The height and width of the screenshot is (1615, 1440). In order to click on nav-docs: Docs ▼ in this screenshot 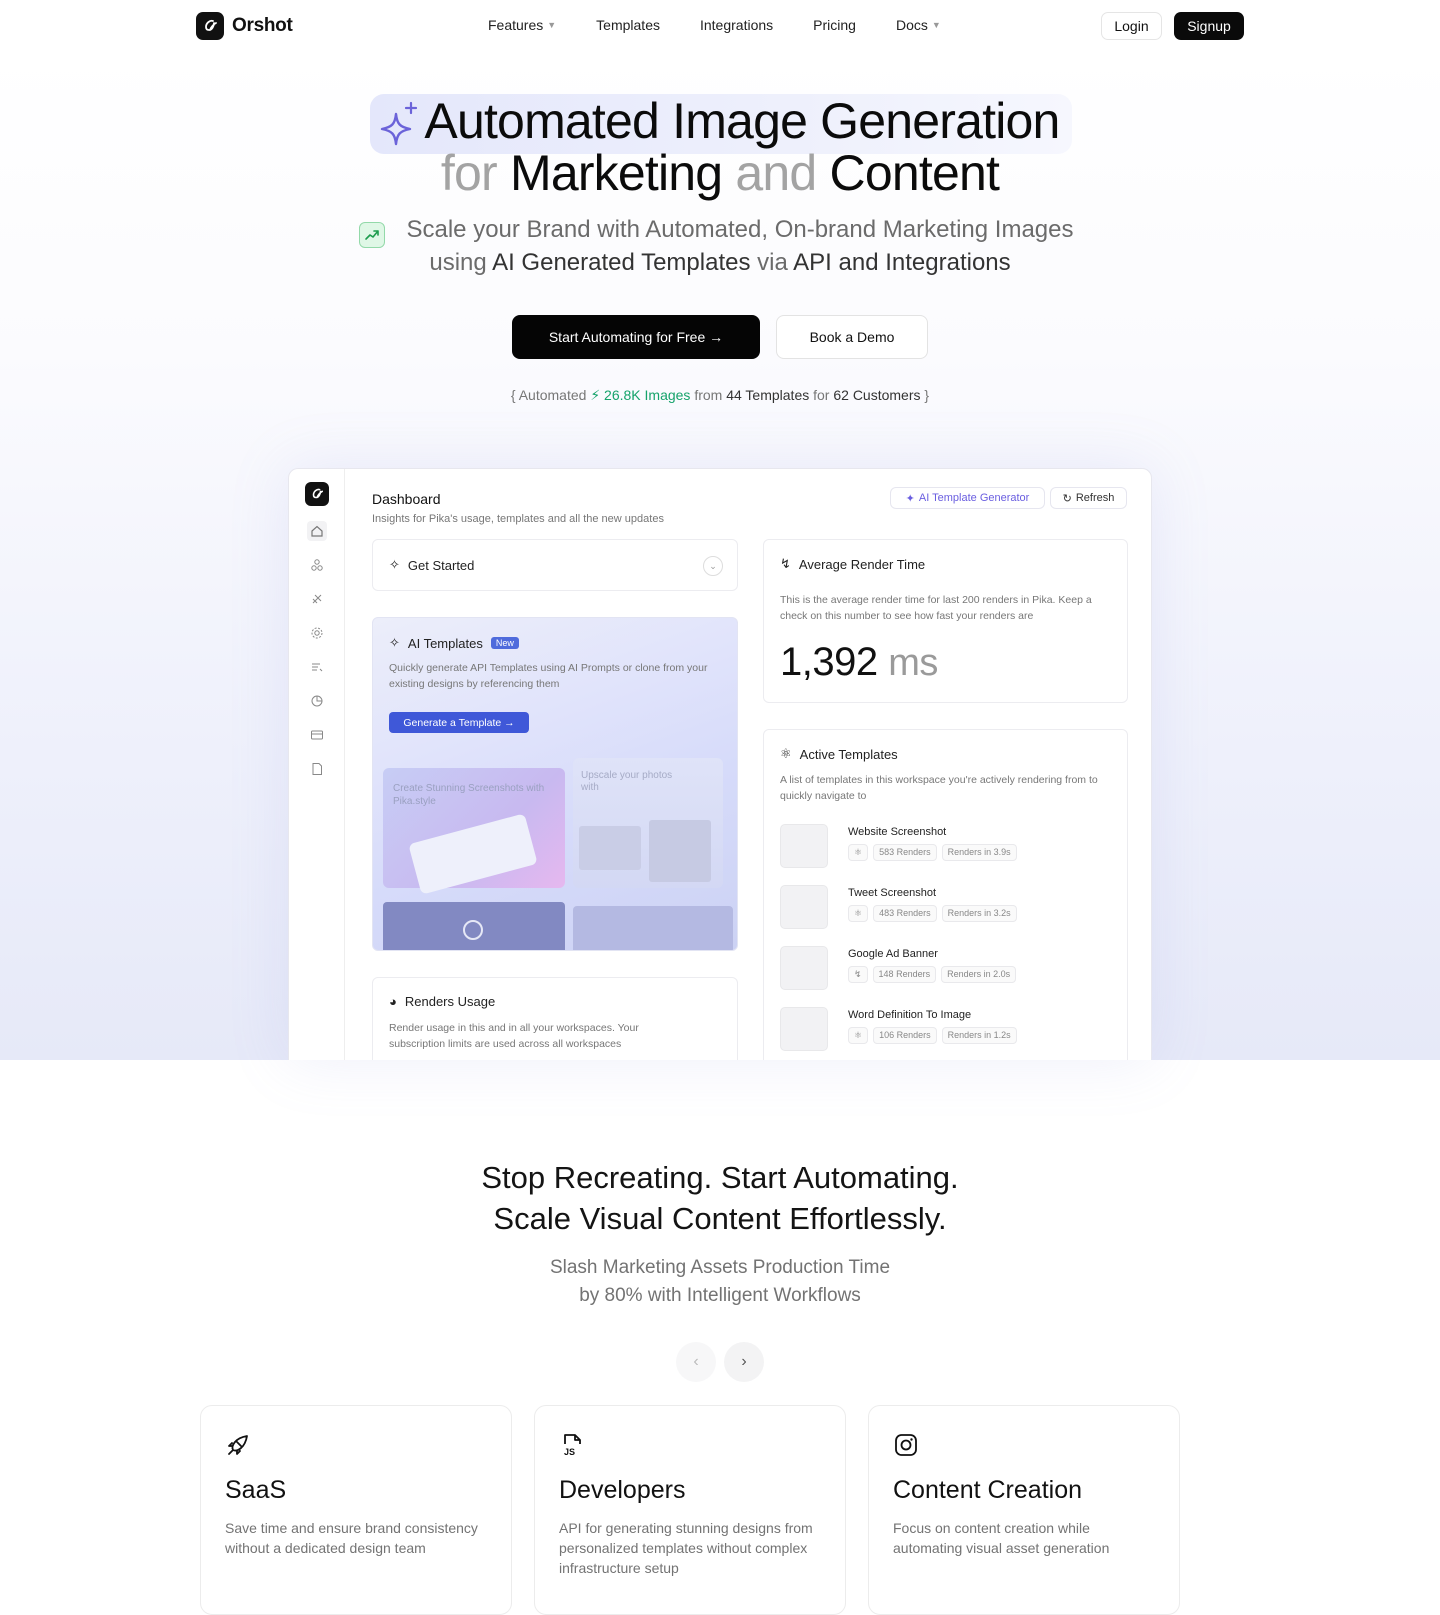, I will do `click(918, 25)`.